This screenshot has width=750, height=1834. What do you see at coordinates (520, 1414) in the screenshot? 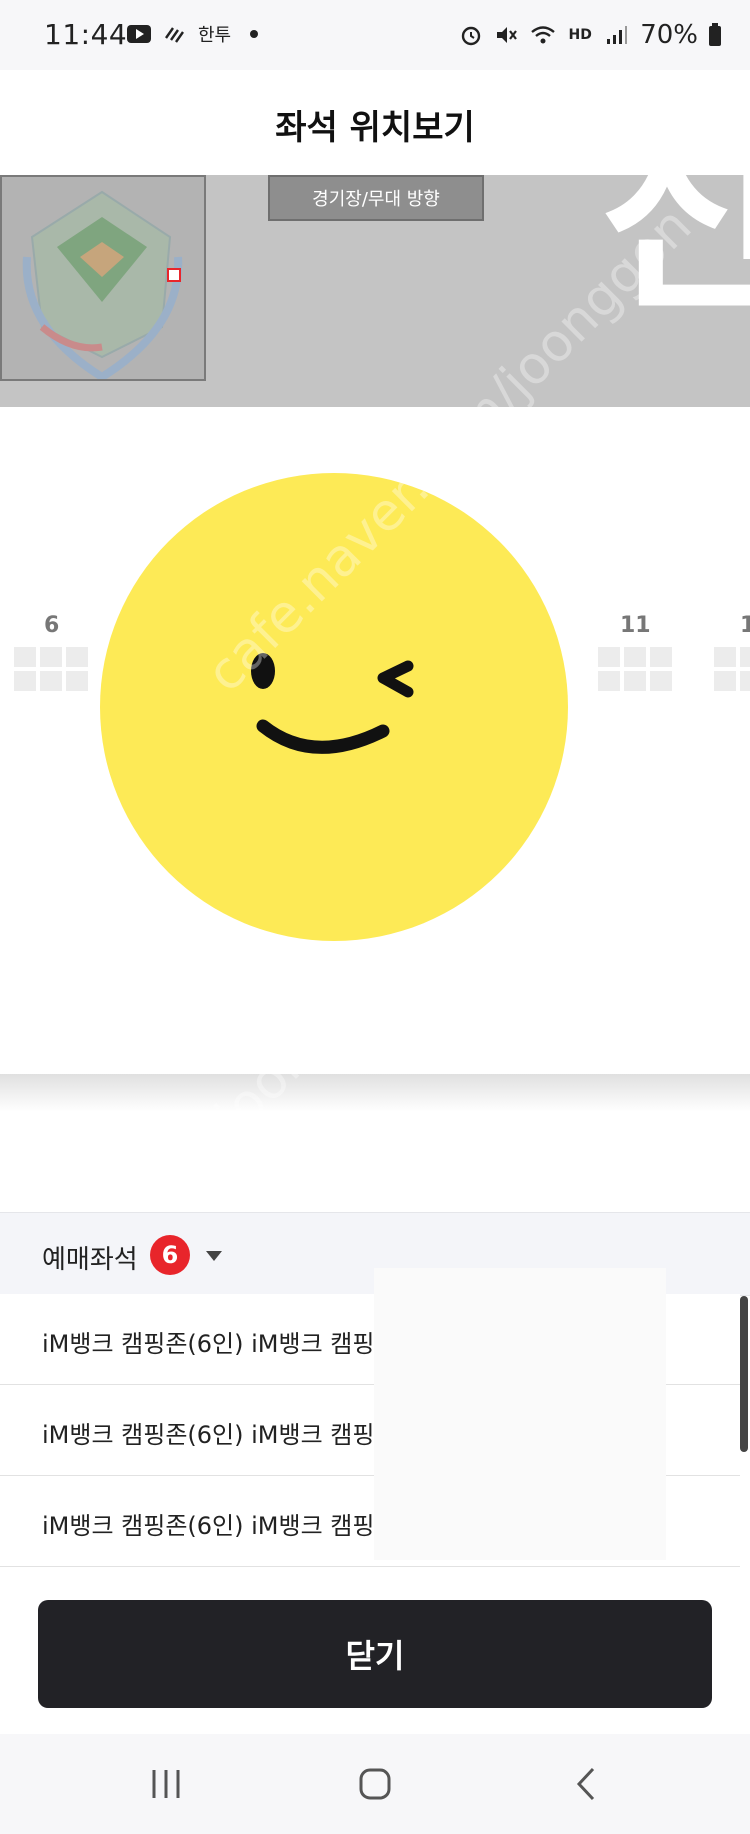
I see `redaction-overlay` at bounding box center [520, 1414].